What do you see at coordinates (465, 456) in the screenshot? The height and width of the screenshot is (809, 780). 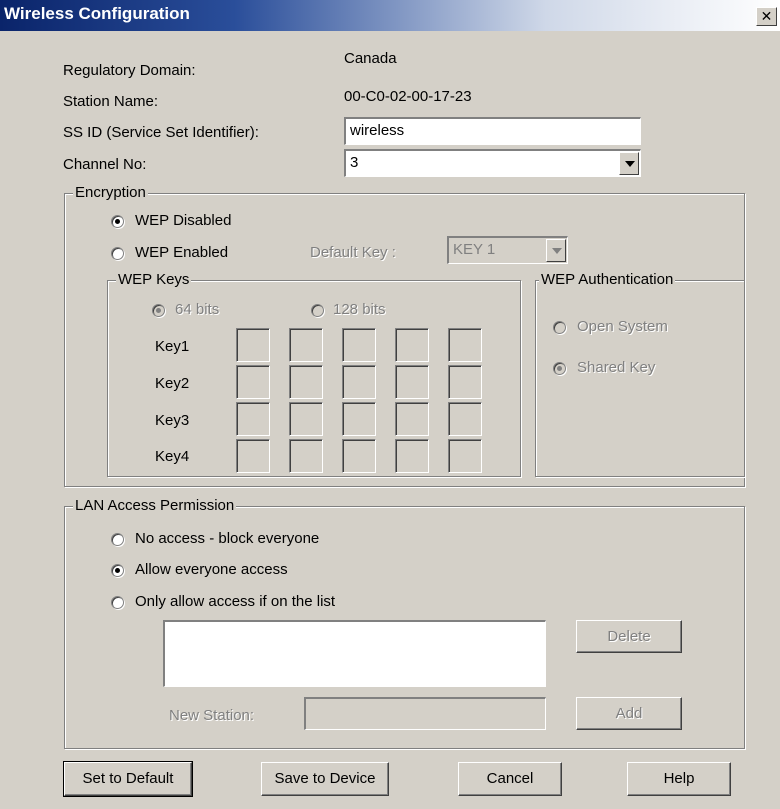 I see `key4-byte-5-input` at bounding box center [465, 456].